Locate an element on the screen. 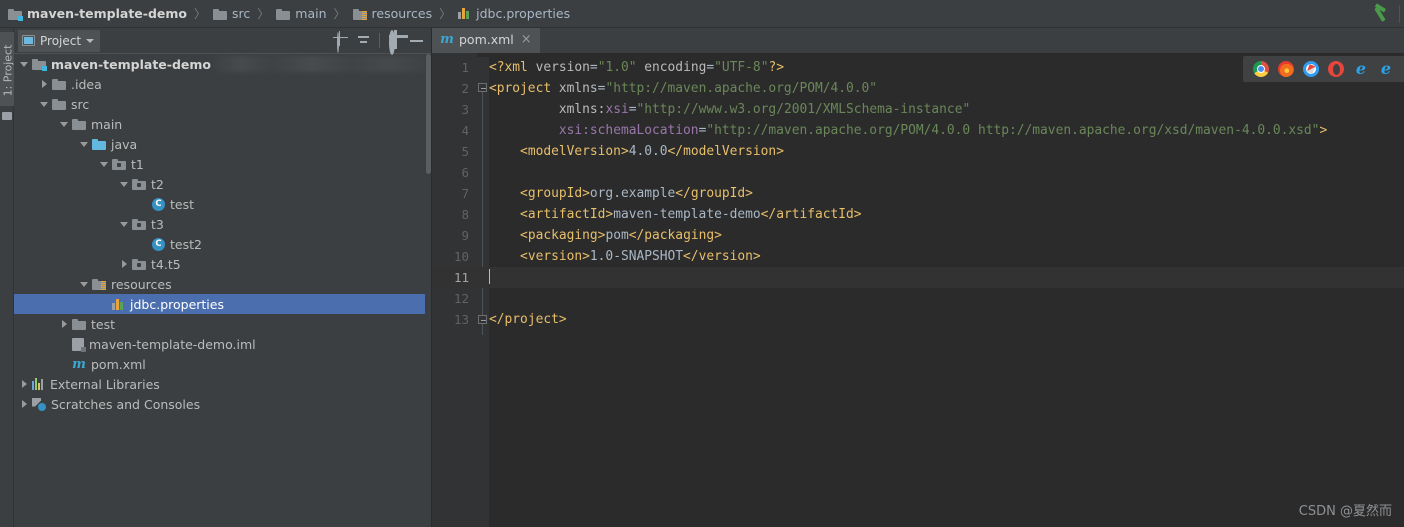 Image resolution: width=1404 pixels, height=527 pixels. project-panel-title: Project is located at coordinates (61, 40).